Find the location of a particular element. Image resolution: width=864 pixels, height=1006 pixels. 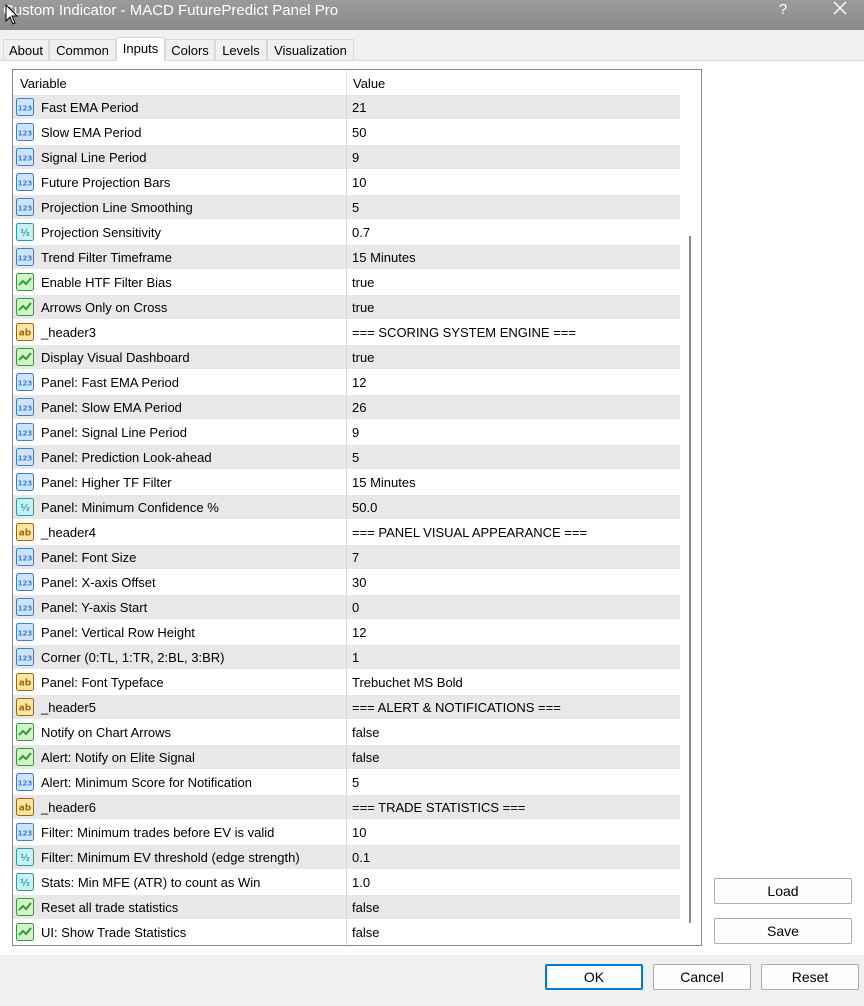

variable-value: 0.1 is located at coordinates (361, 857).